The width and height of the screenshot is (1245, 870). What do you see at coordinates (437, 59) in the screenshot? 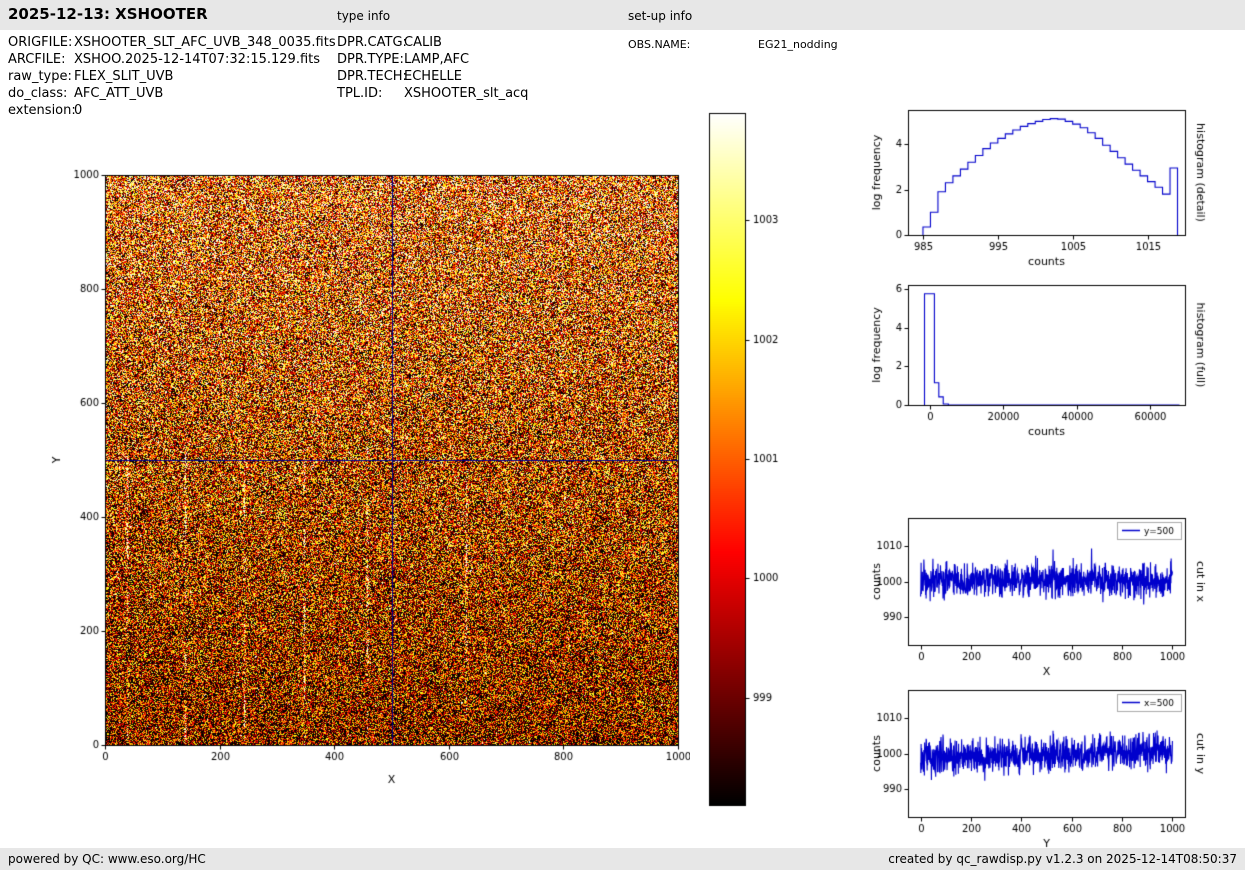
I see `metadata-value: LAMP,AFC` at bounding box center [437, 59].